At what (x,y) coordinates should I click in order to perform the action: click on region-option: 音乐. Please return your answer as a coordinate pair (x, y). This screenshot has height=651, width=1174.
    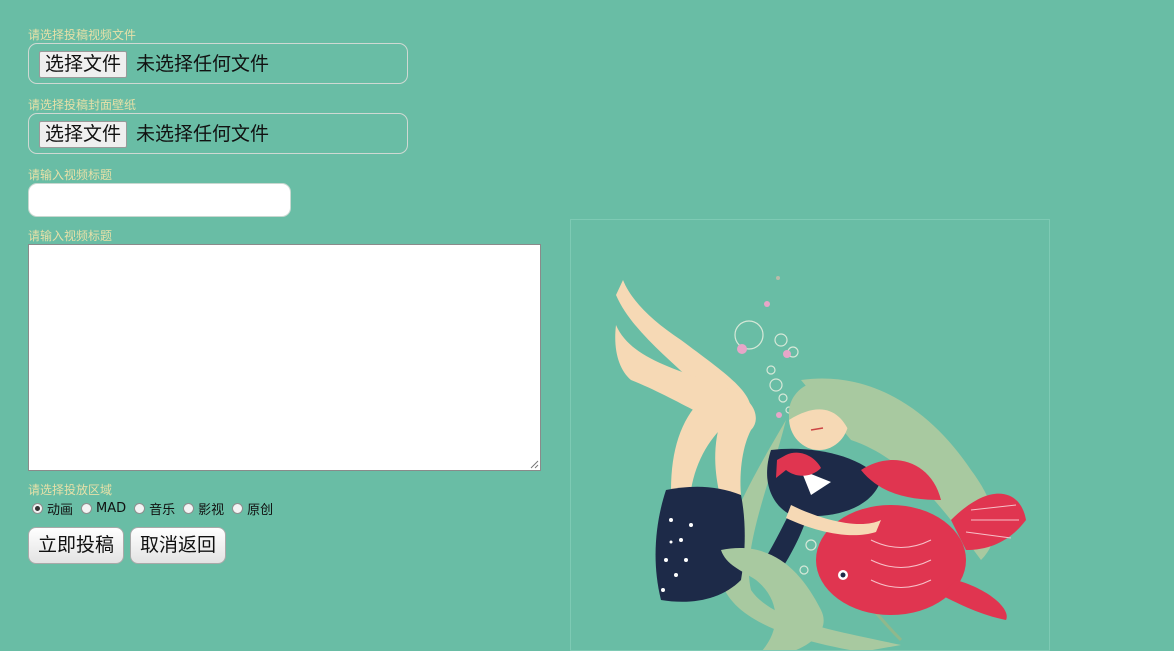
    Looking at the image, I should click on (154, 508).